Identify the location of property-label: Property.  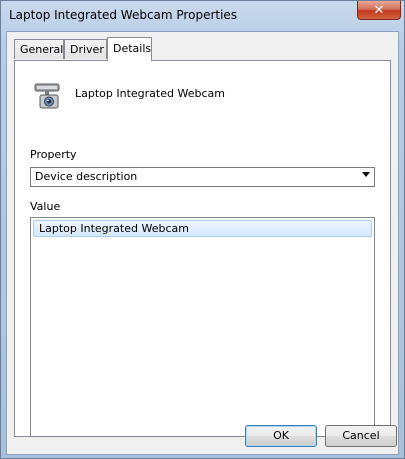
(53, 154).